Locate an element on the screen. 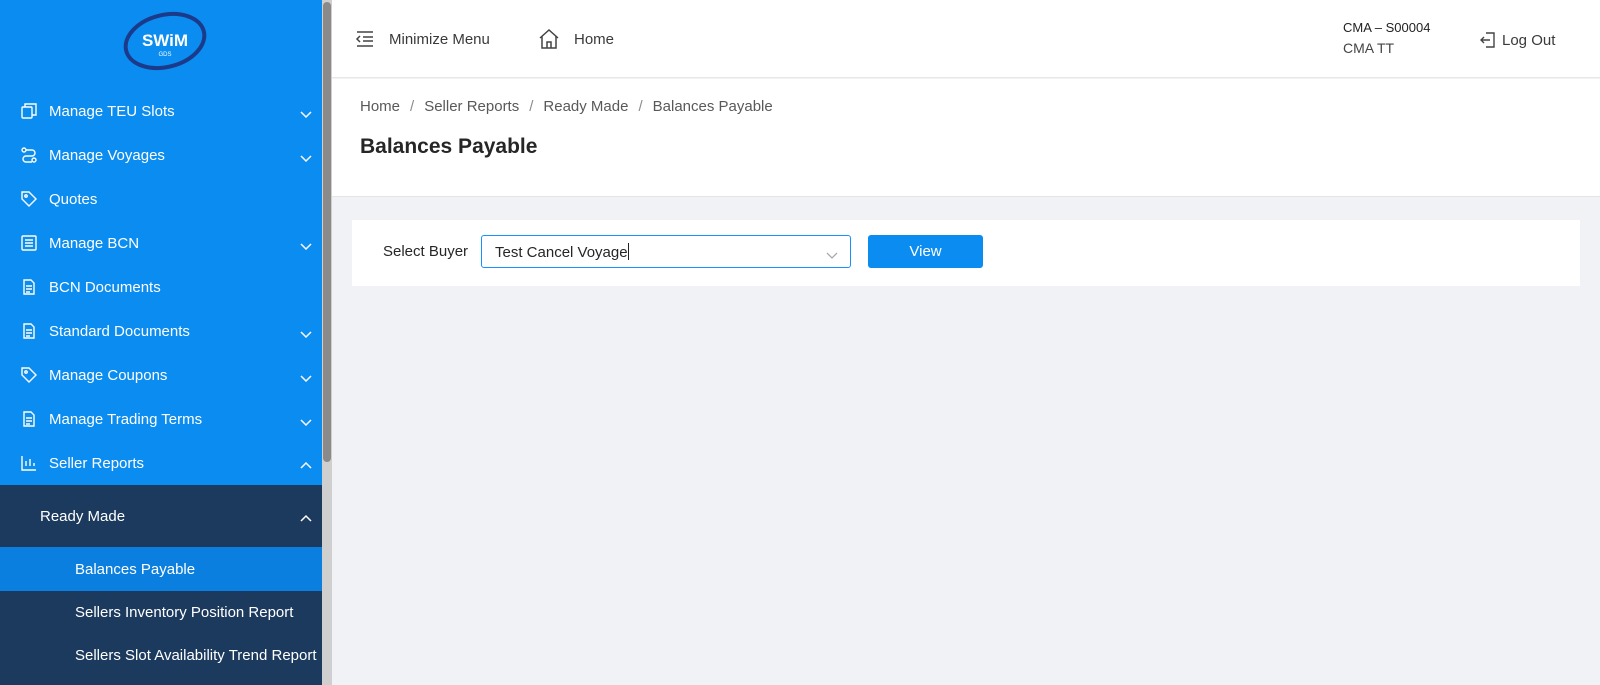  sidebar-item-manage-coupons: Manage Coupons is located at coordinates (161, 375).